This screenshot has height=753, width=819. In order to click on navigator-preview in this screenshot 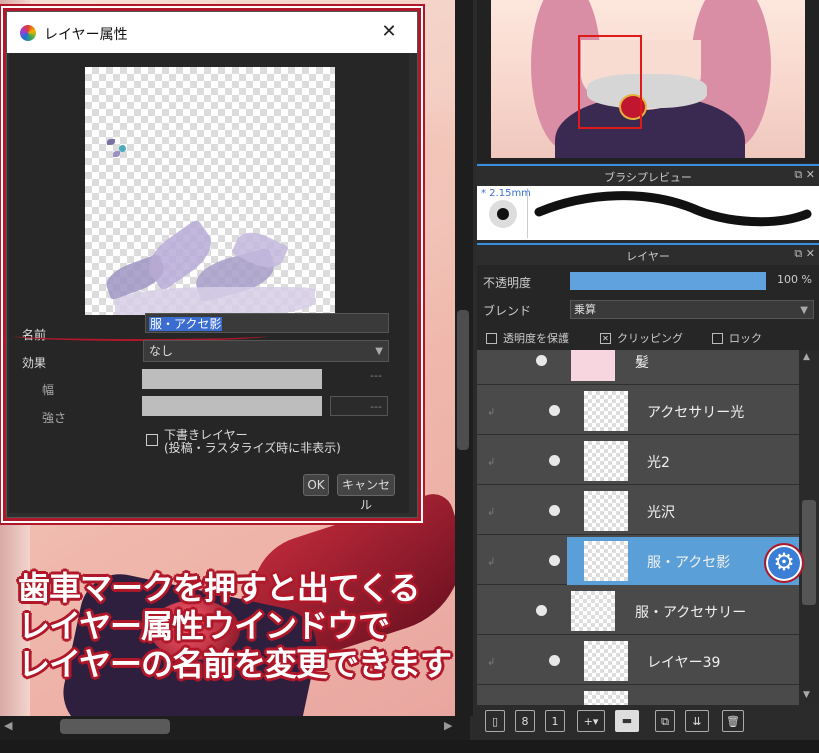, I will do `click(648, 79)`.